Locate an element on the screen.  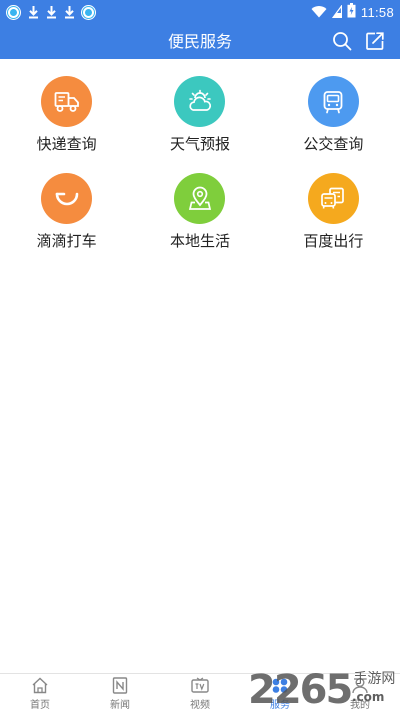
search-icon is located at coordinates (342, 41).